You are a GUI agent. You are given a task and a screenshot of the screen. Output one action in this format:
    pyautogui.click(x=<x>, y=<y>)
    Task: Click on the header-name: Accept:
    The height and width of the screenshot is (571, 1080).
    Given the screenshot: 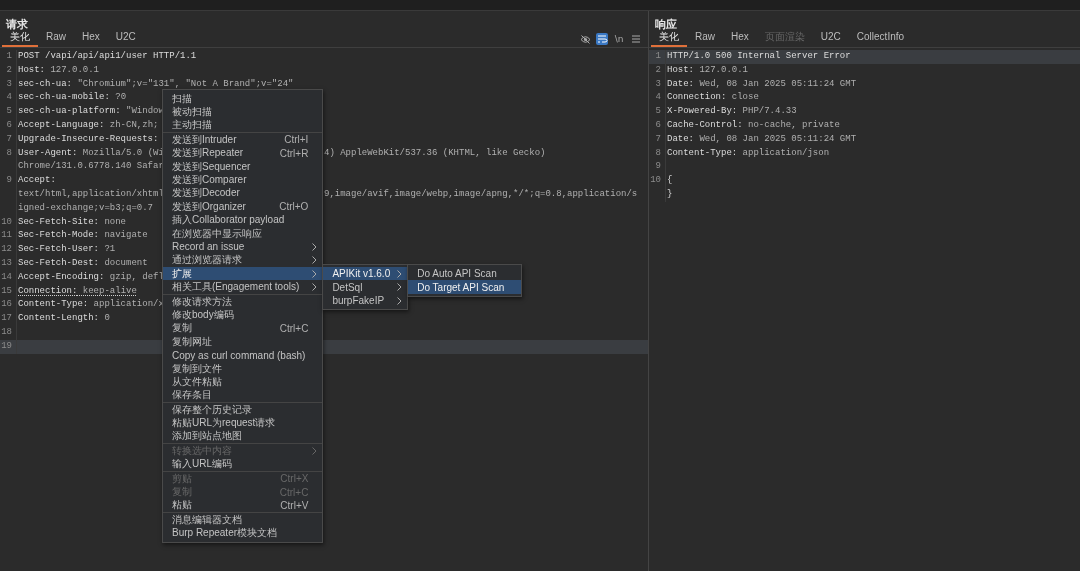 What is the action you would take?
    pyautogui.click(x=37, y=180)
    